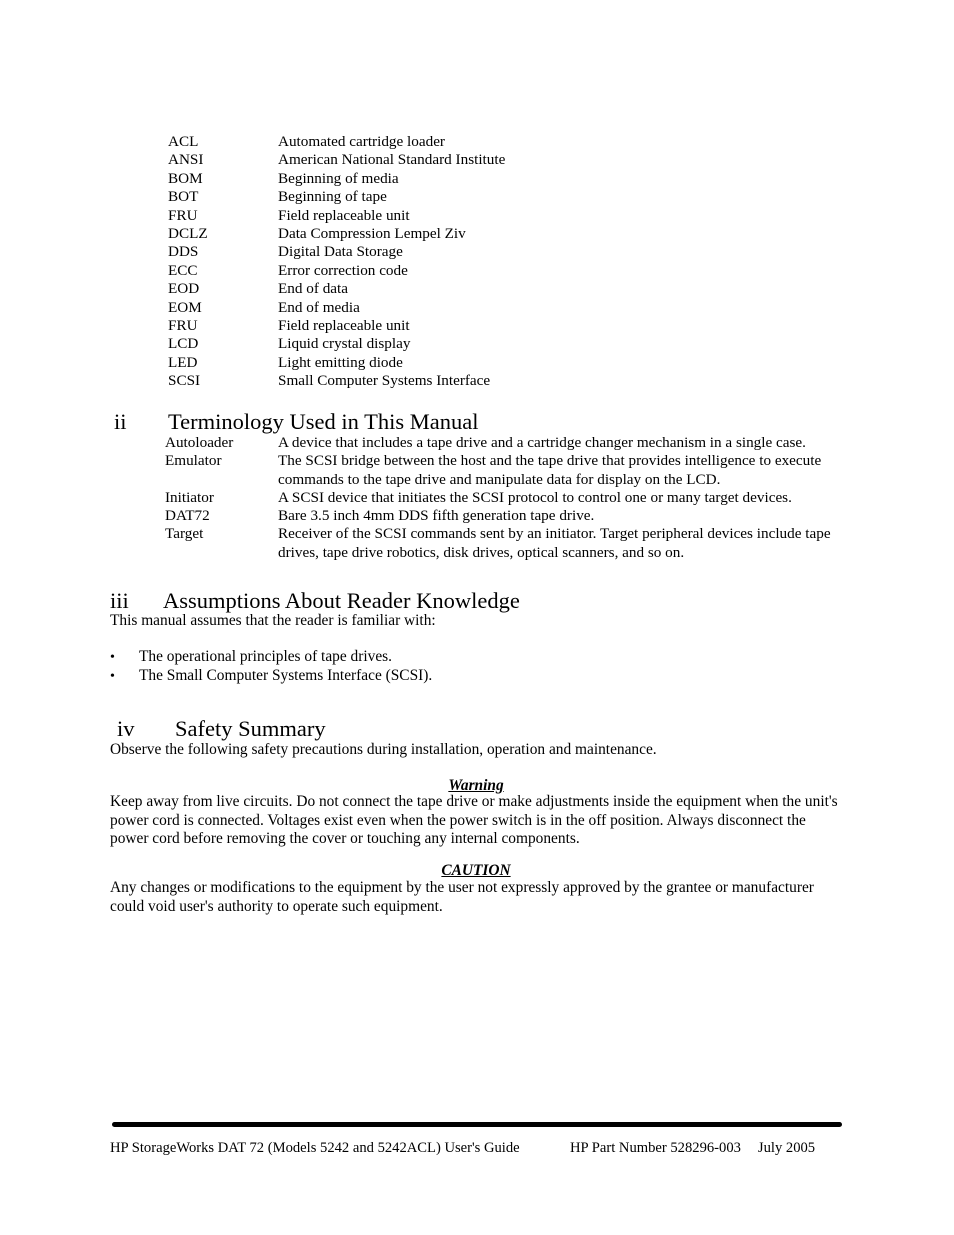 Image resolution: width=954 pixels, height=1235 pixels. I want to click on abbreviation-term: DDS, so click(183, 252).